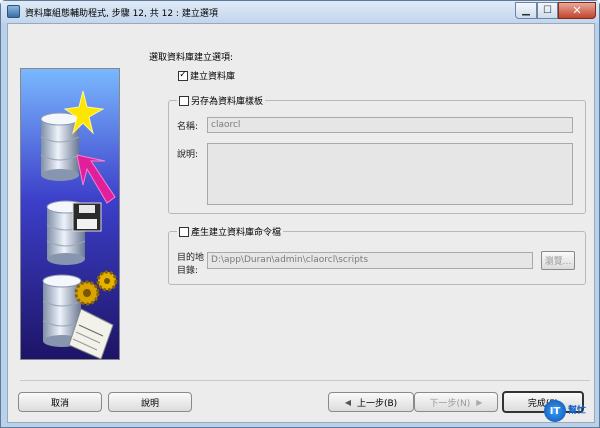  I want to click on maximize-button: ☐, so click(547, 10).